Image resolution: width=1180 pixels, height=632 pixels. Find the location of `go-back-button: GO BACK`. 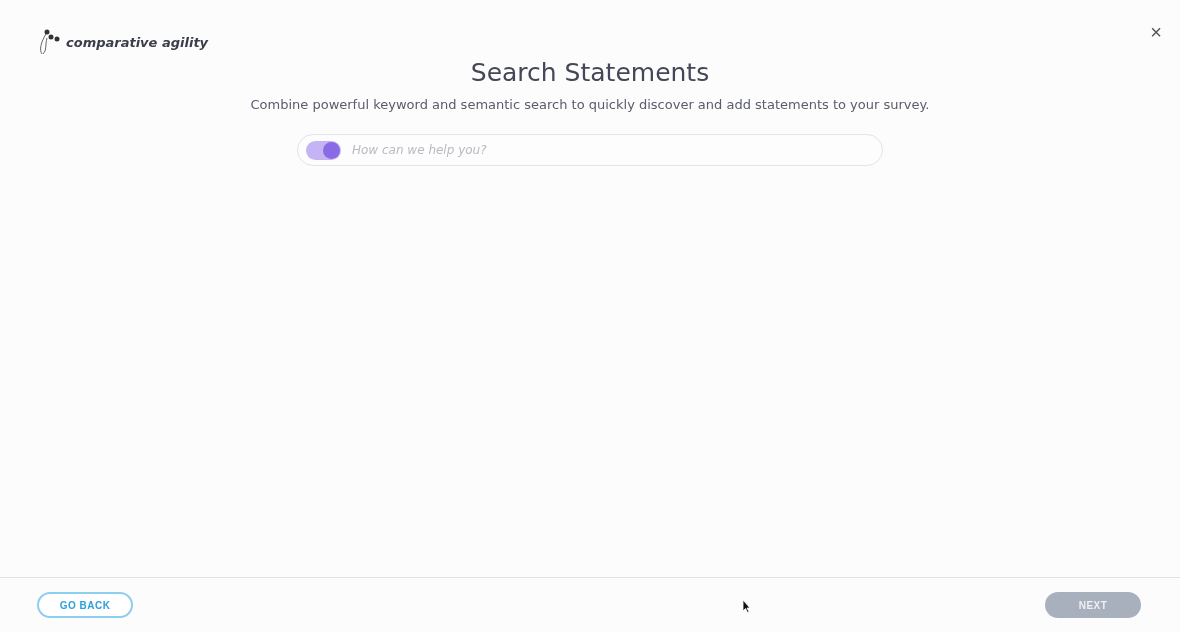

go-back-button: GO BACK is located at coordinates (85, 605).